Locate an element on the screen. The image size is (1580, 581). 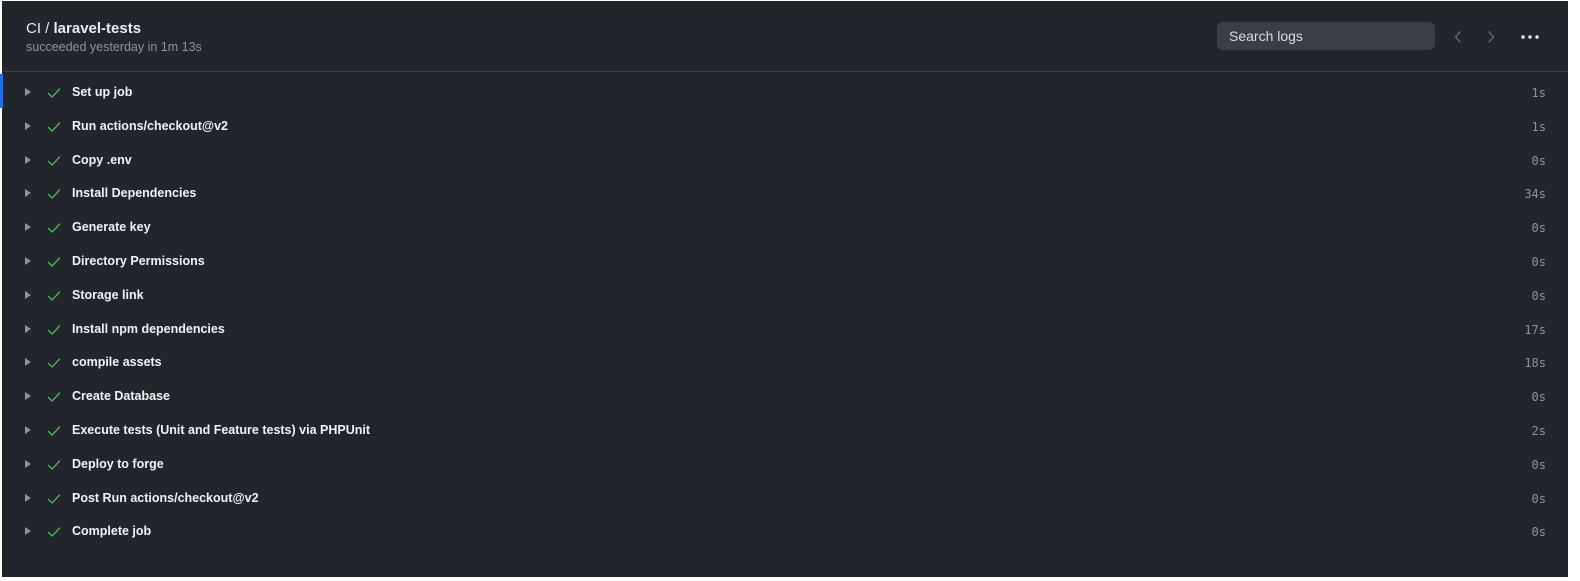
step-row: Post Run actions/checkout@v2 0s is located at coordinates (785, 499).